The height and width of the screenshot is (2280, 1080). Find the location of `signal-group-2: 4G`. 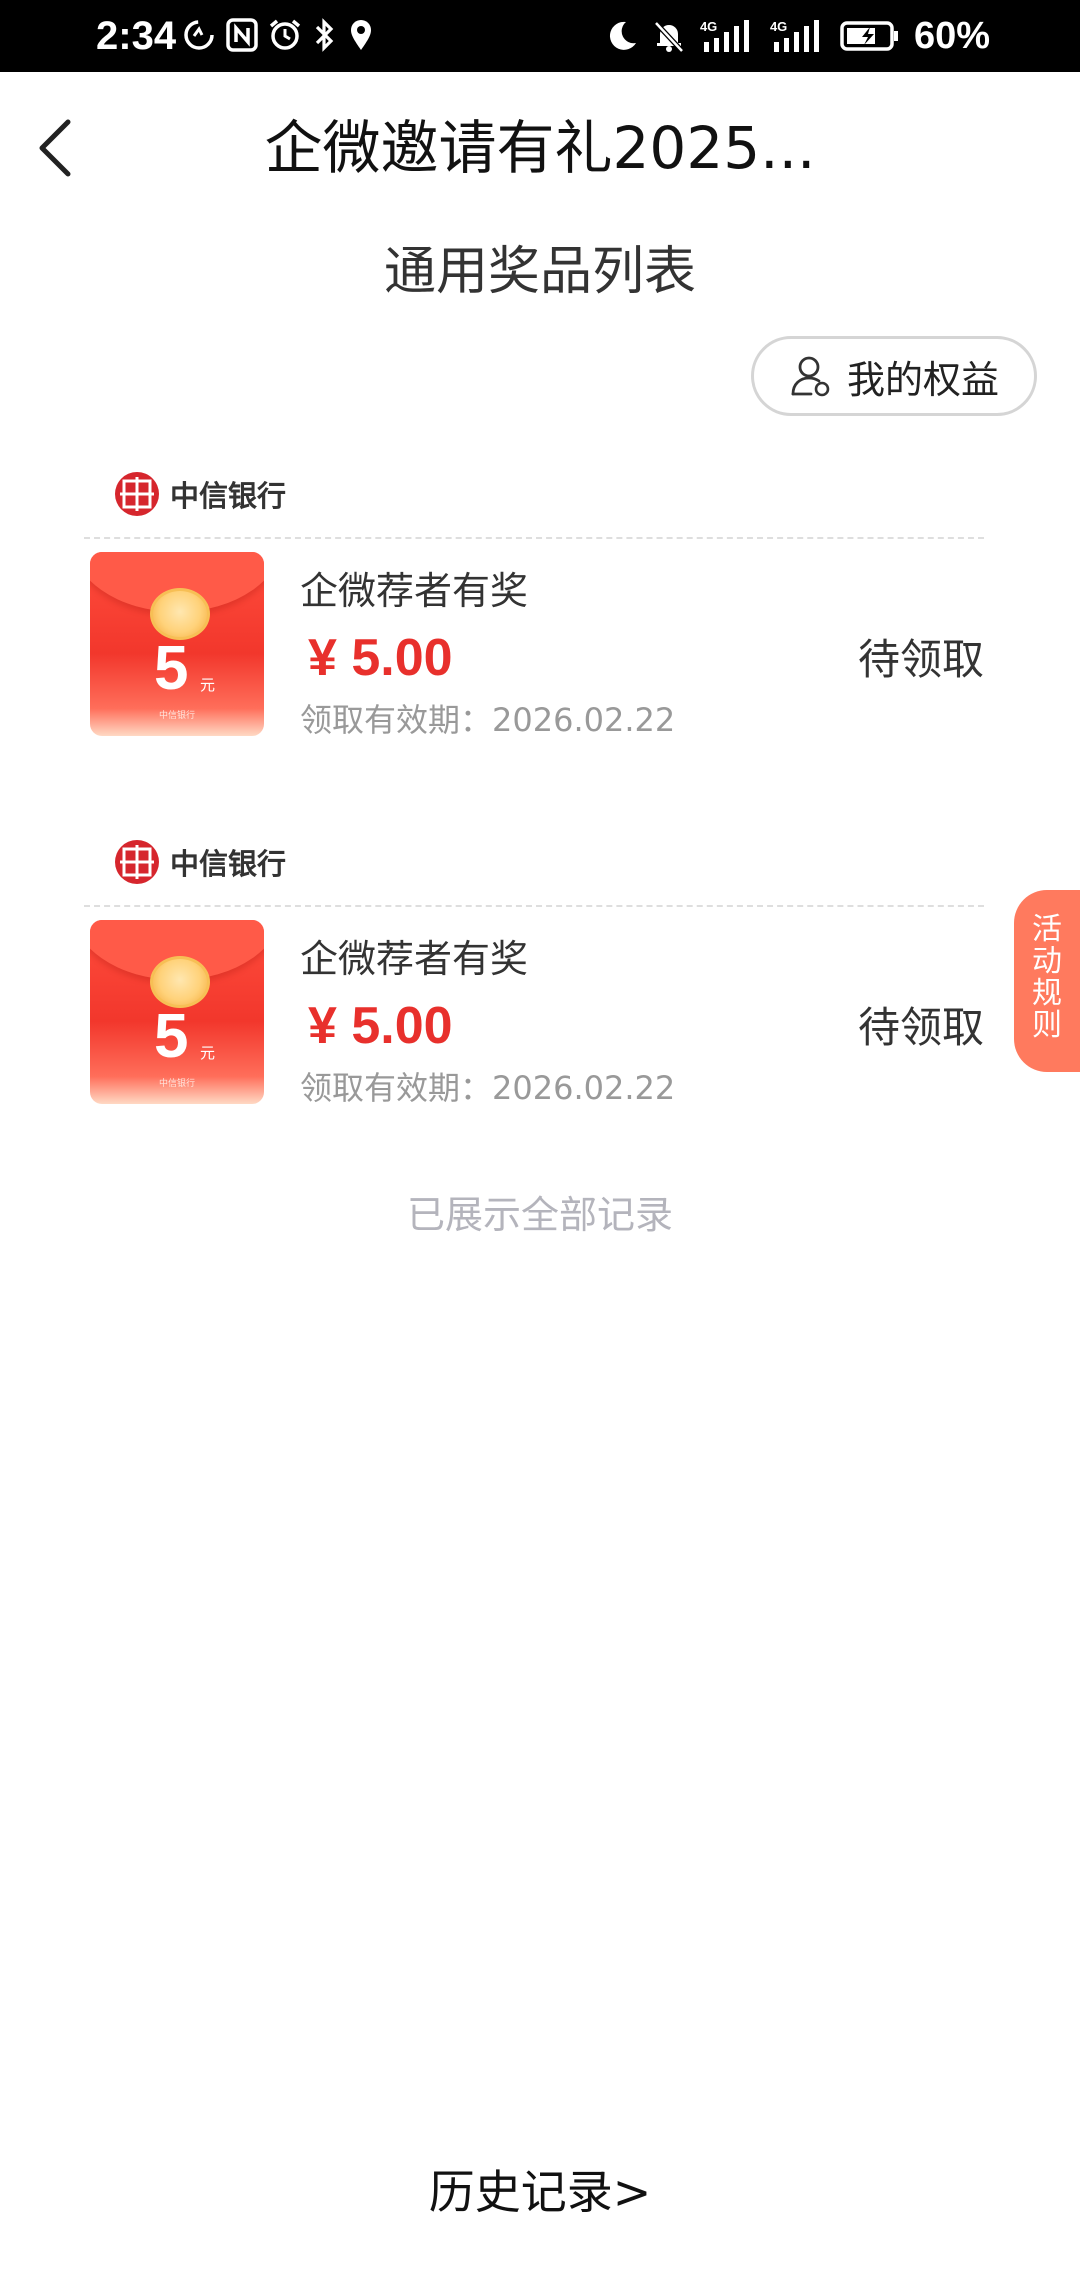

signal-group-2: 4G is located at coordinates (798, 36).